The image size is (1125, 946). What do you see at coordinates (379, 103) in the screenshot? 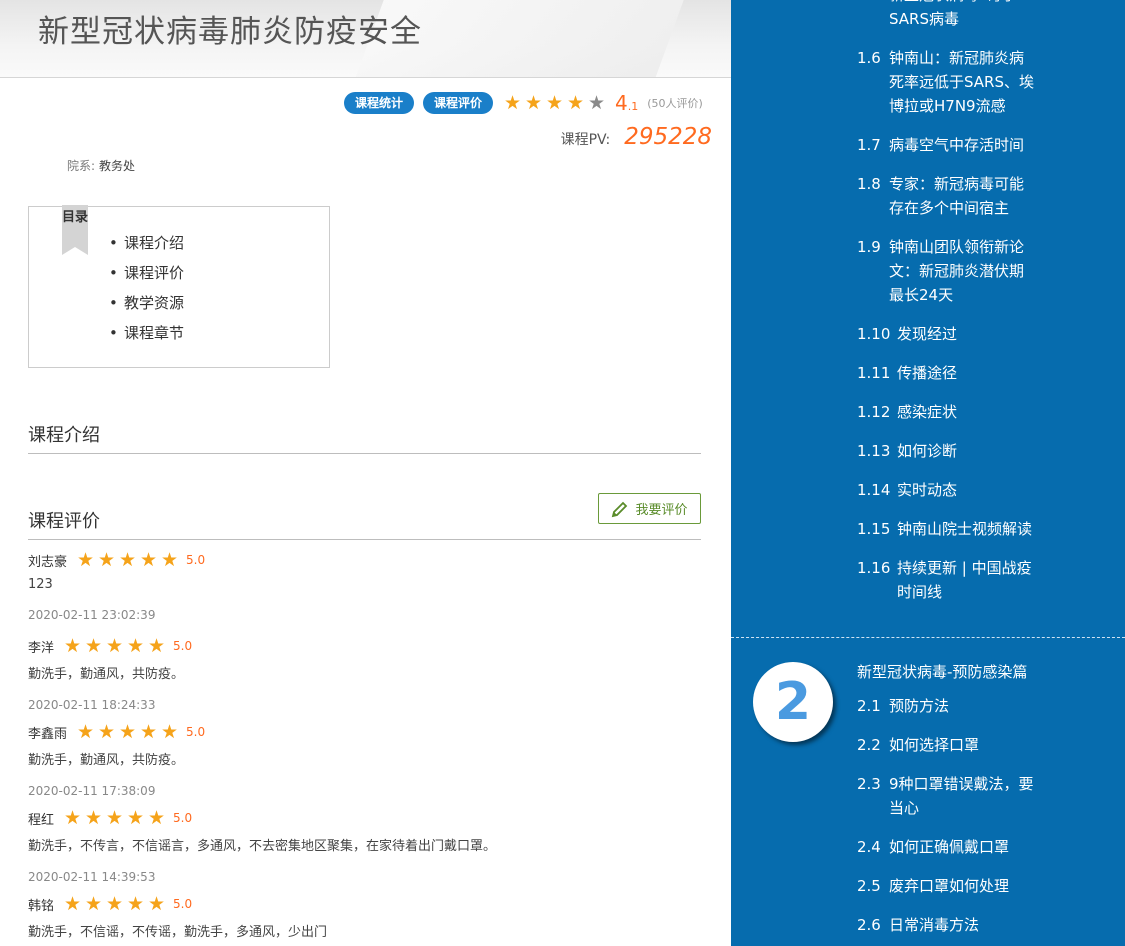
I see `course-stats-button: 课程统计` at bounding box center [379, 103].